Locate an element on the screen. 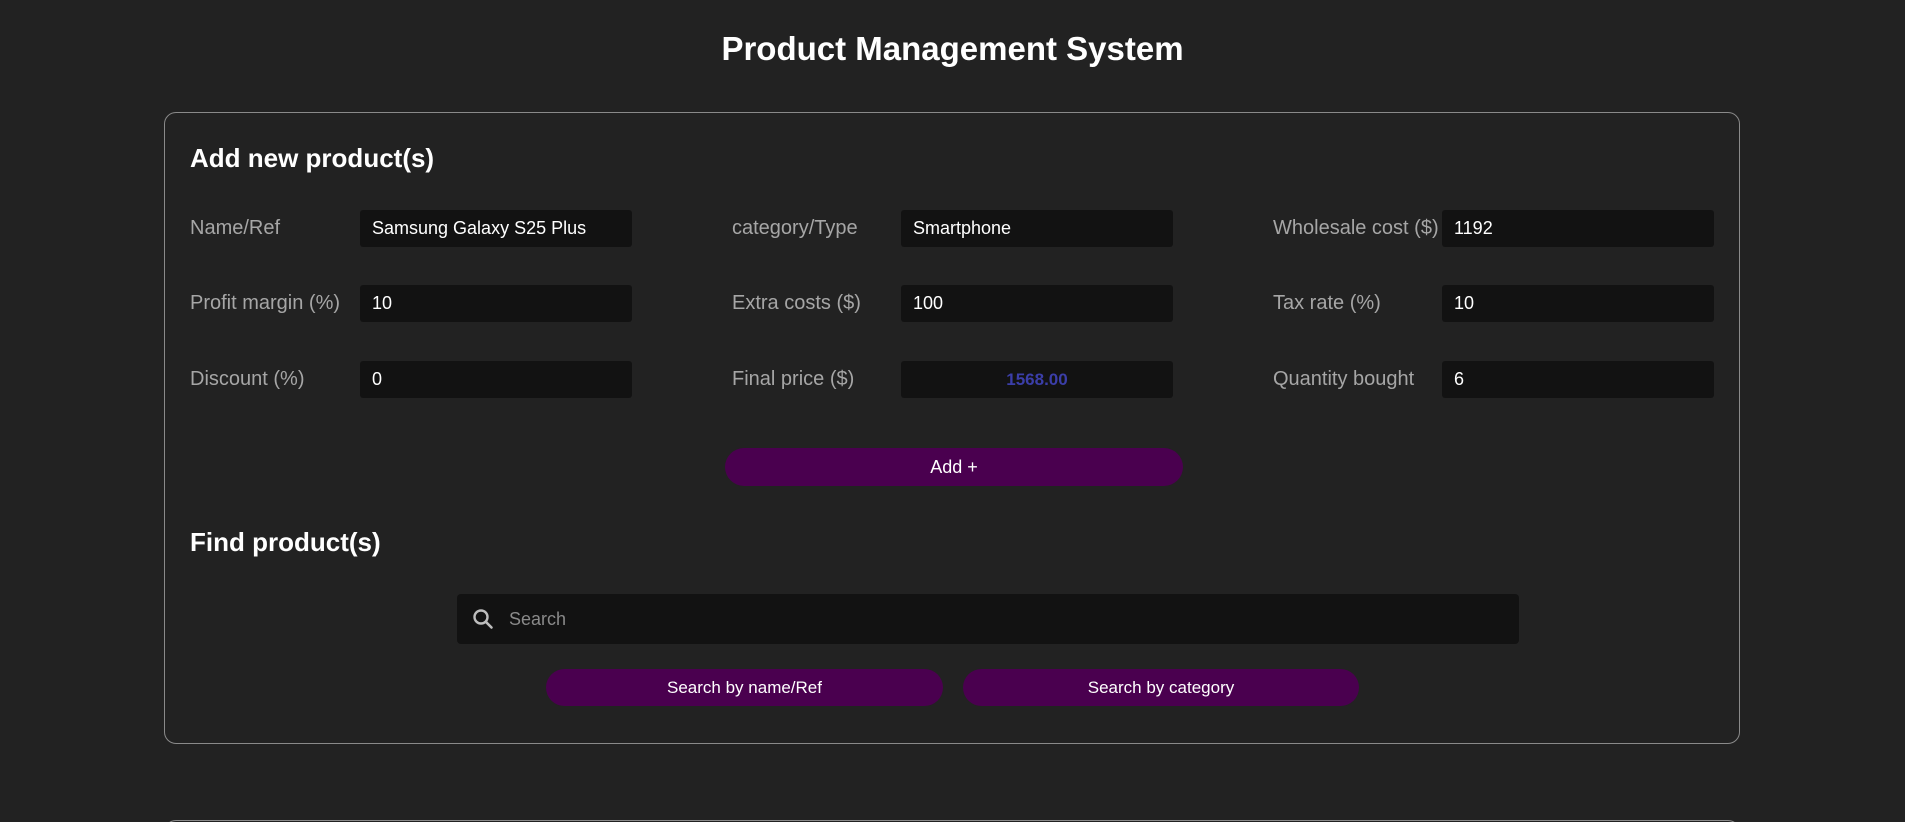 This screenshot has height=822, width=1905. wholesale-cost-label: Wholesale cost ($) is located at coordinates (1356, 228).